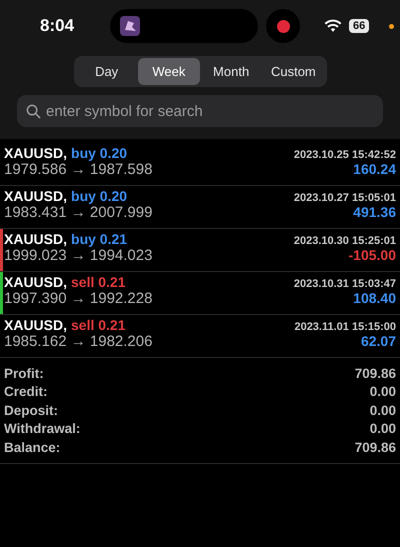  Describe the element at coordinates (345, 327) in the screenshot. I see `trade-time: 2023.11.01 15:15:00` at that location.